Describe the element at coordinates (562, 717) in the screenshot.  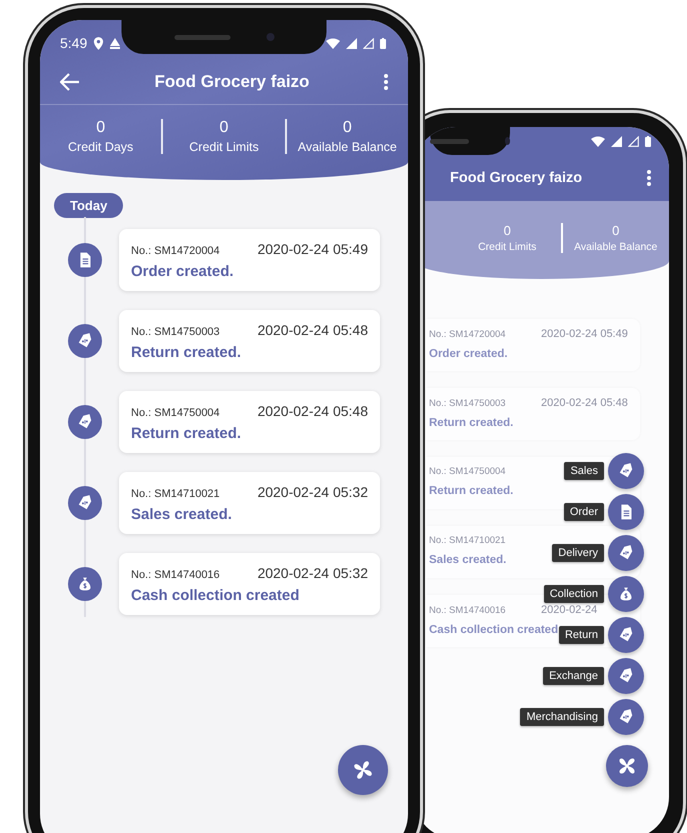
I see `action-tooltip: Merchandising` at that location.